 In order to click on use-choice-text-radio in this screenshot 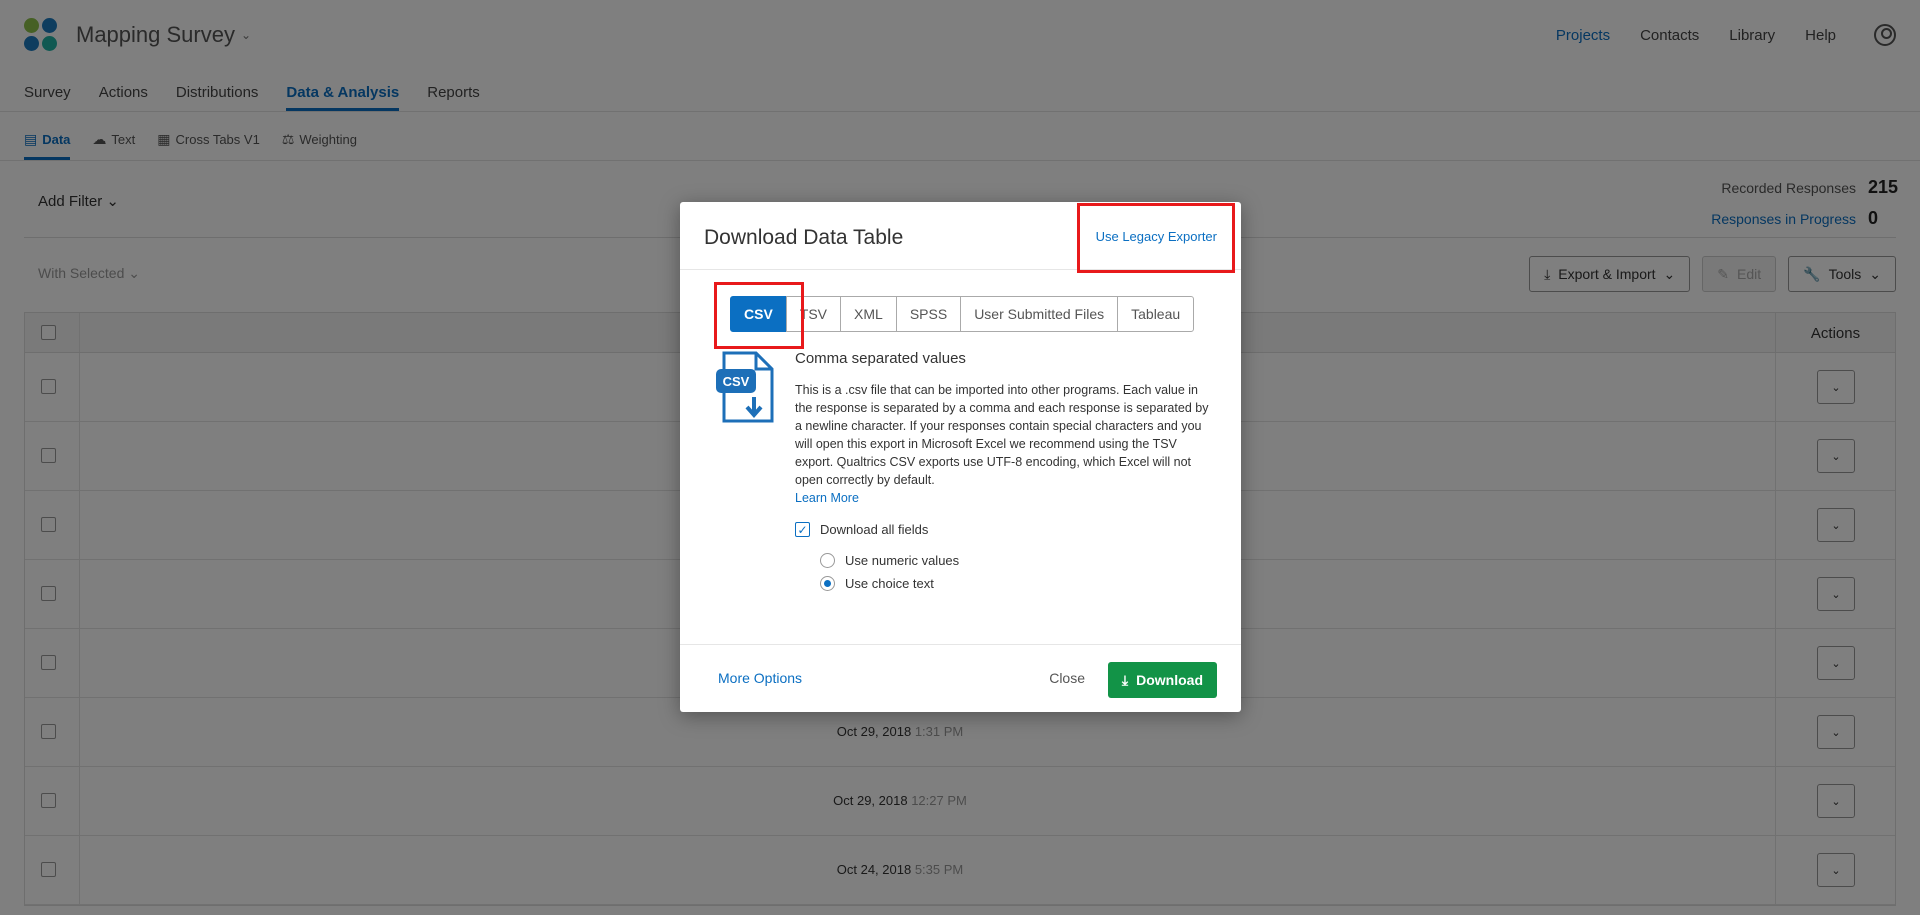, I will do `click(827, 583)`.